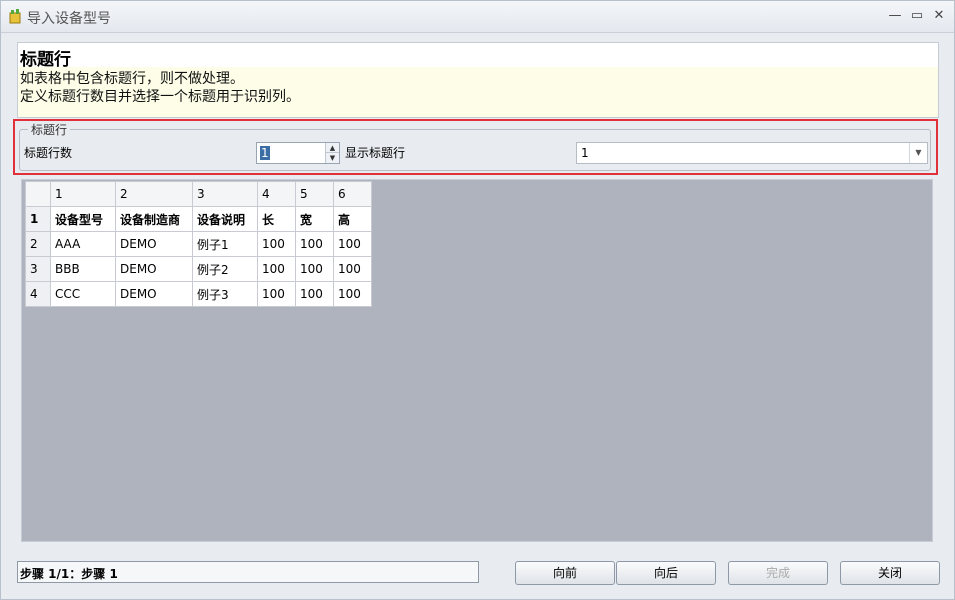 The image size is (955, 600). I want to click on minimize-icon: —, so click(895, 16).